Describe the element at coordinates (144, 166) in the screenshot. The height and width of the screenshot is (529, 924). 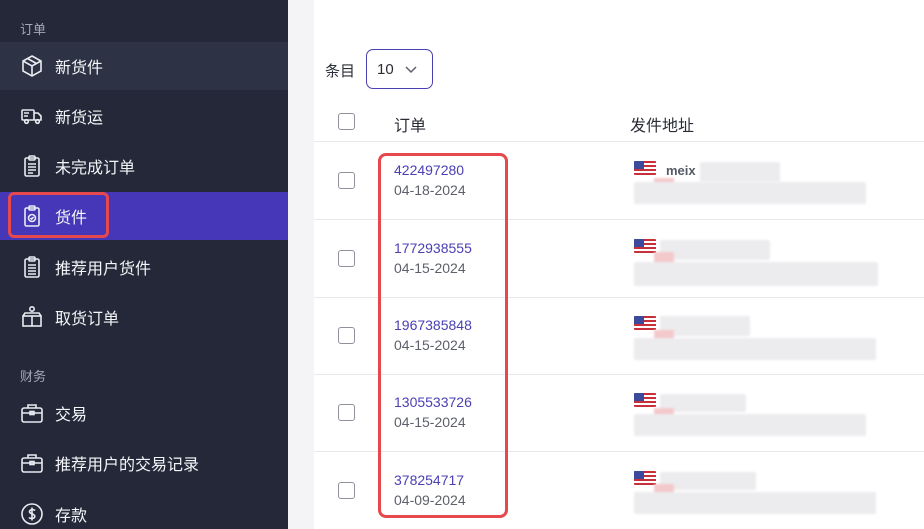
I see `sidebar-item-incomplete-orders: 未完成订单` at that location.